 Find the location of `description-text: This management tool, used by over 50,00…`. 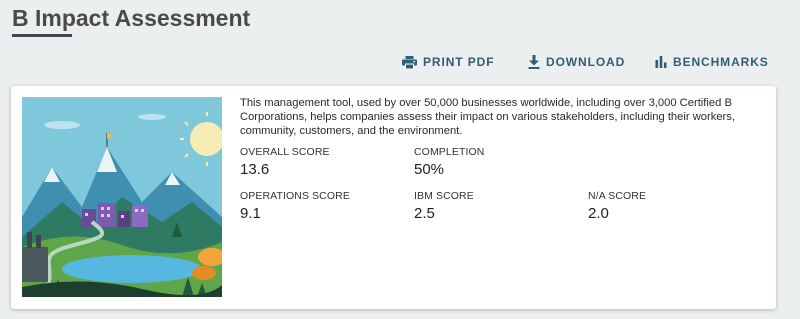

description-text: This management tool, used by over 50,00… is located at coordinates (487, 117).